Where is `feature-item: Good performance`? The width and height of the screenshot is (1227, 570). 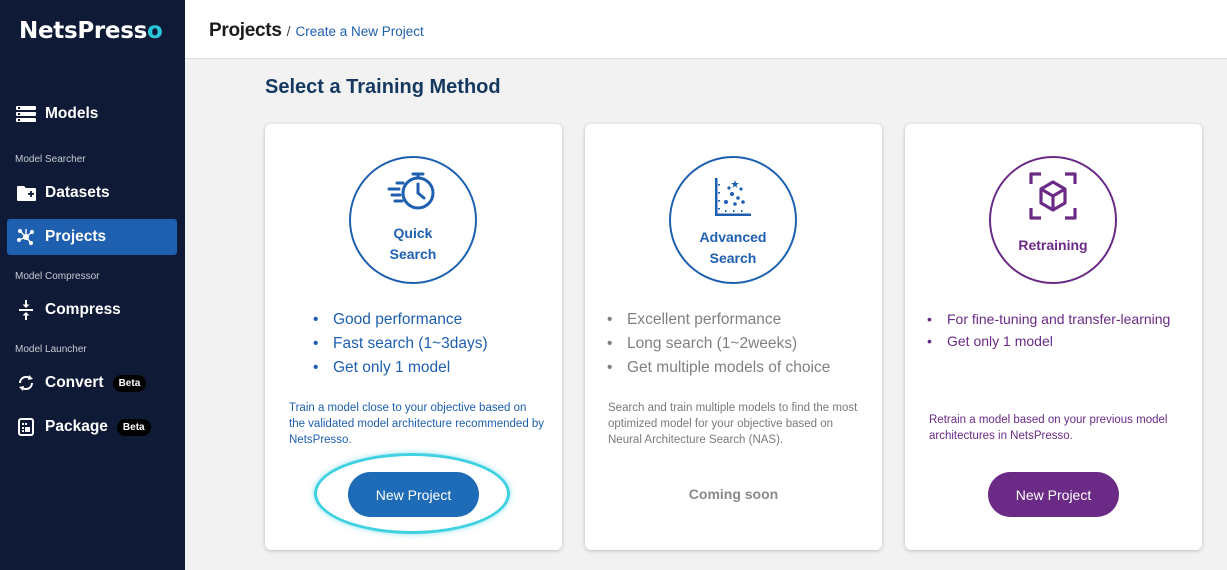 feature-item: Good performance is located at coordinates (400, 320).